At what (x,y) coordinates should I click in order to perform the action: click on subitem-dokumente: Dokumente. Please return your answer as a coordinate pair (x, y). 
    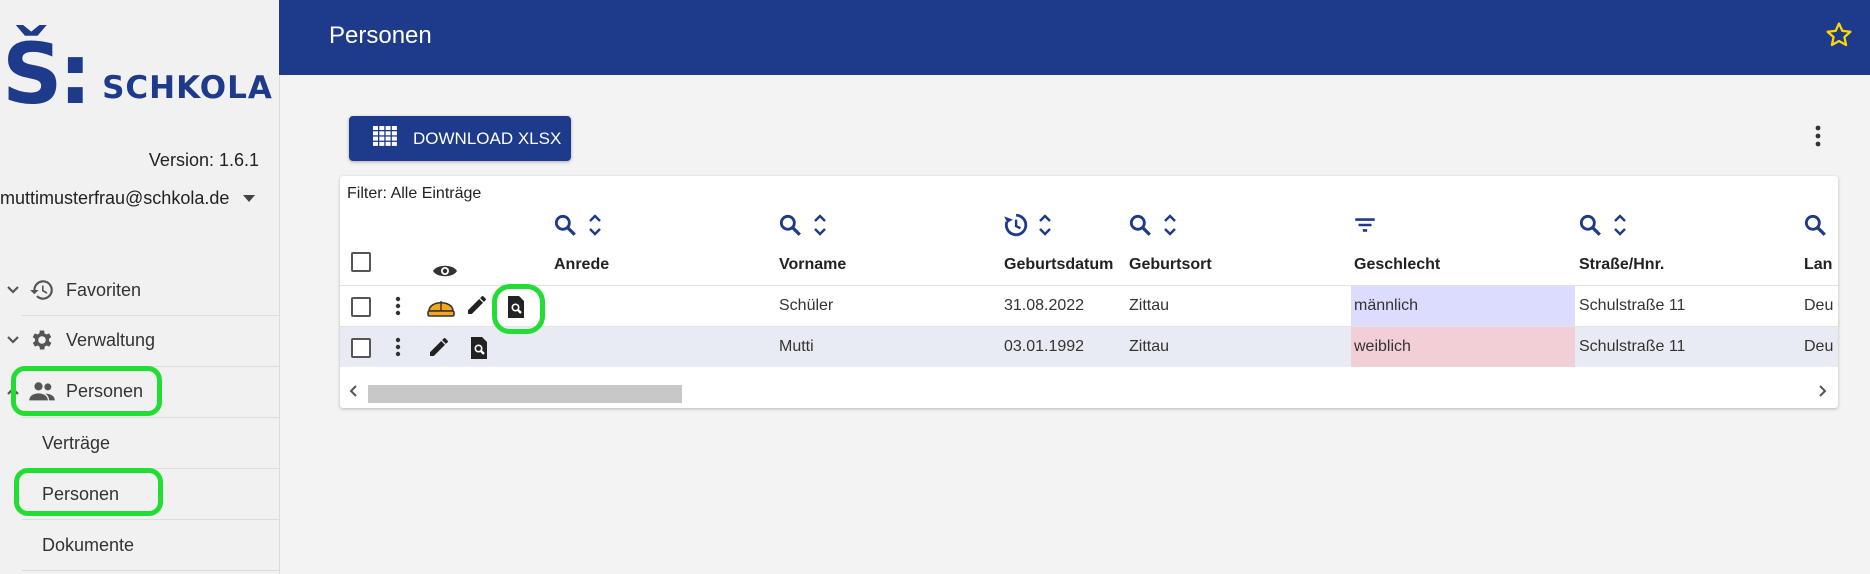
    Looking at the image, I should click on (88, 545).